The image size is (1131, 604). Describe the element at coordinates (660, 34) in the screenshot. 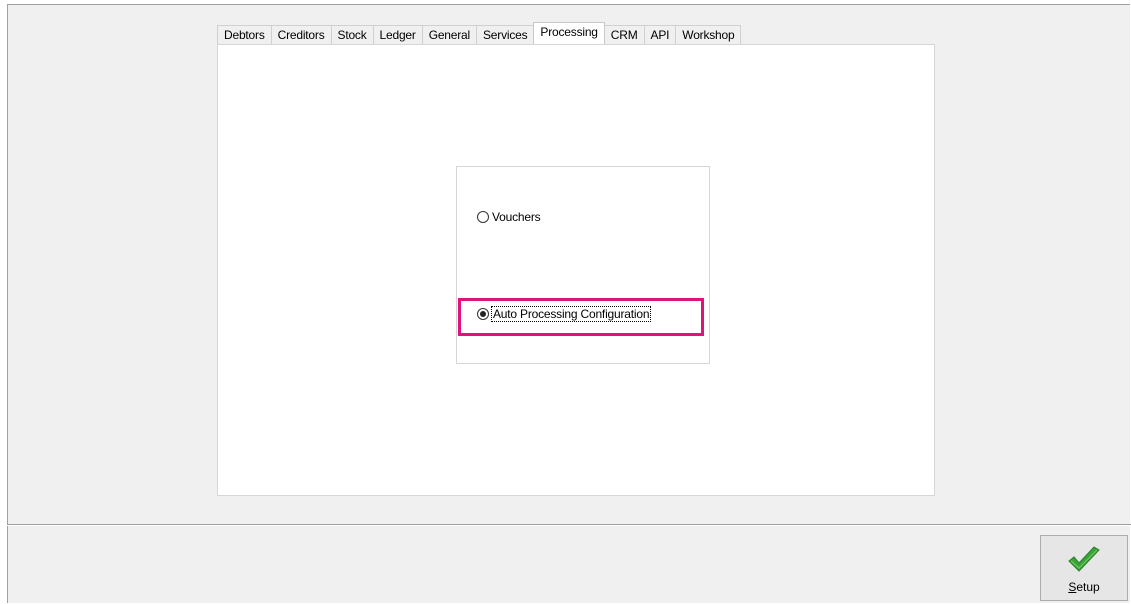

I see `tab-api: API` at that location.